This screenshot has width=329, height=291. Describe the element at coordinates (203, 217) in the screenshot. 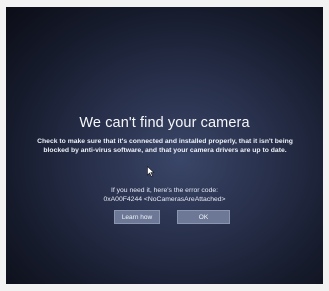

I see `ok-button: OK` at that location.